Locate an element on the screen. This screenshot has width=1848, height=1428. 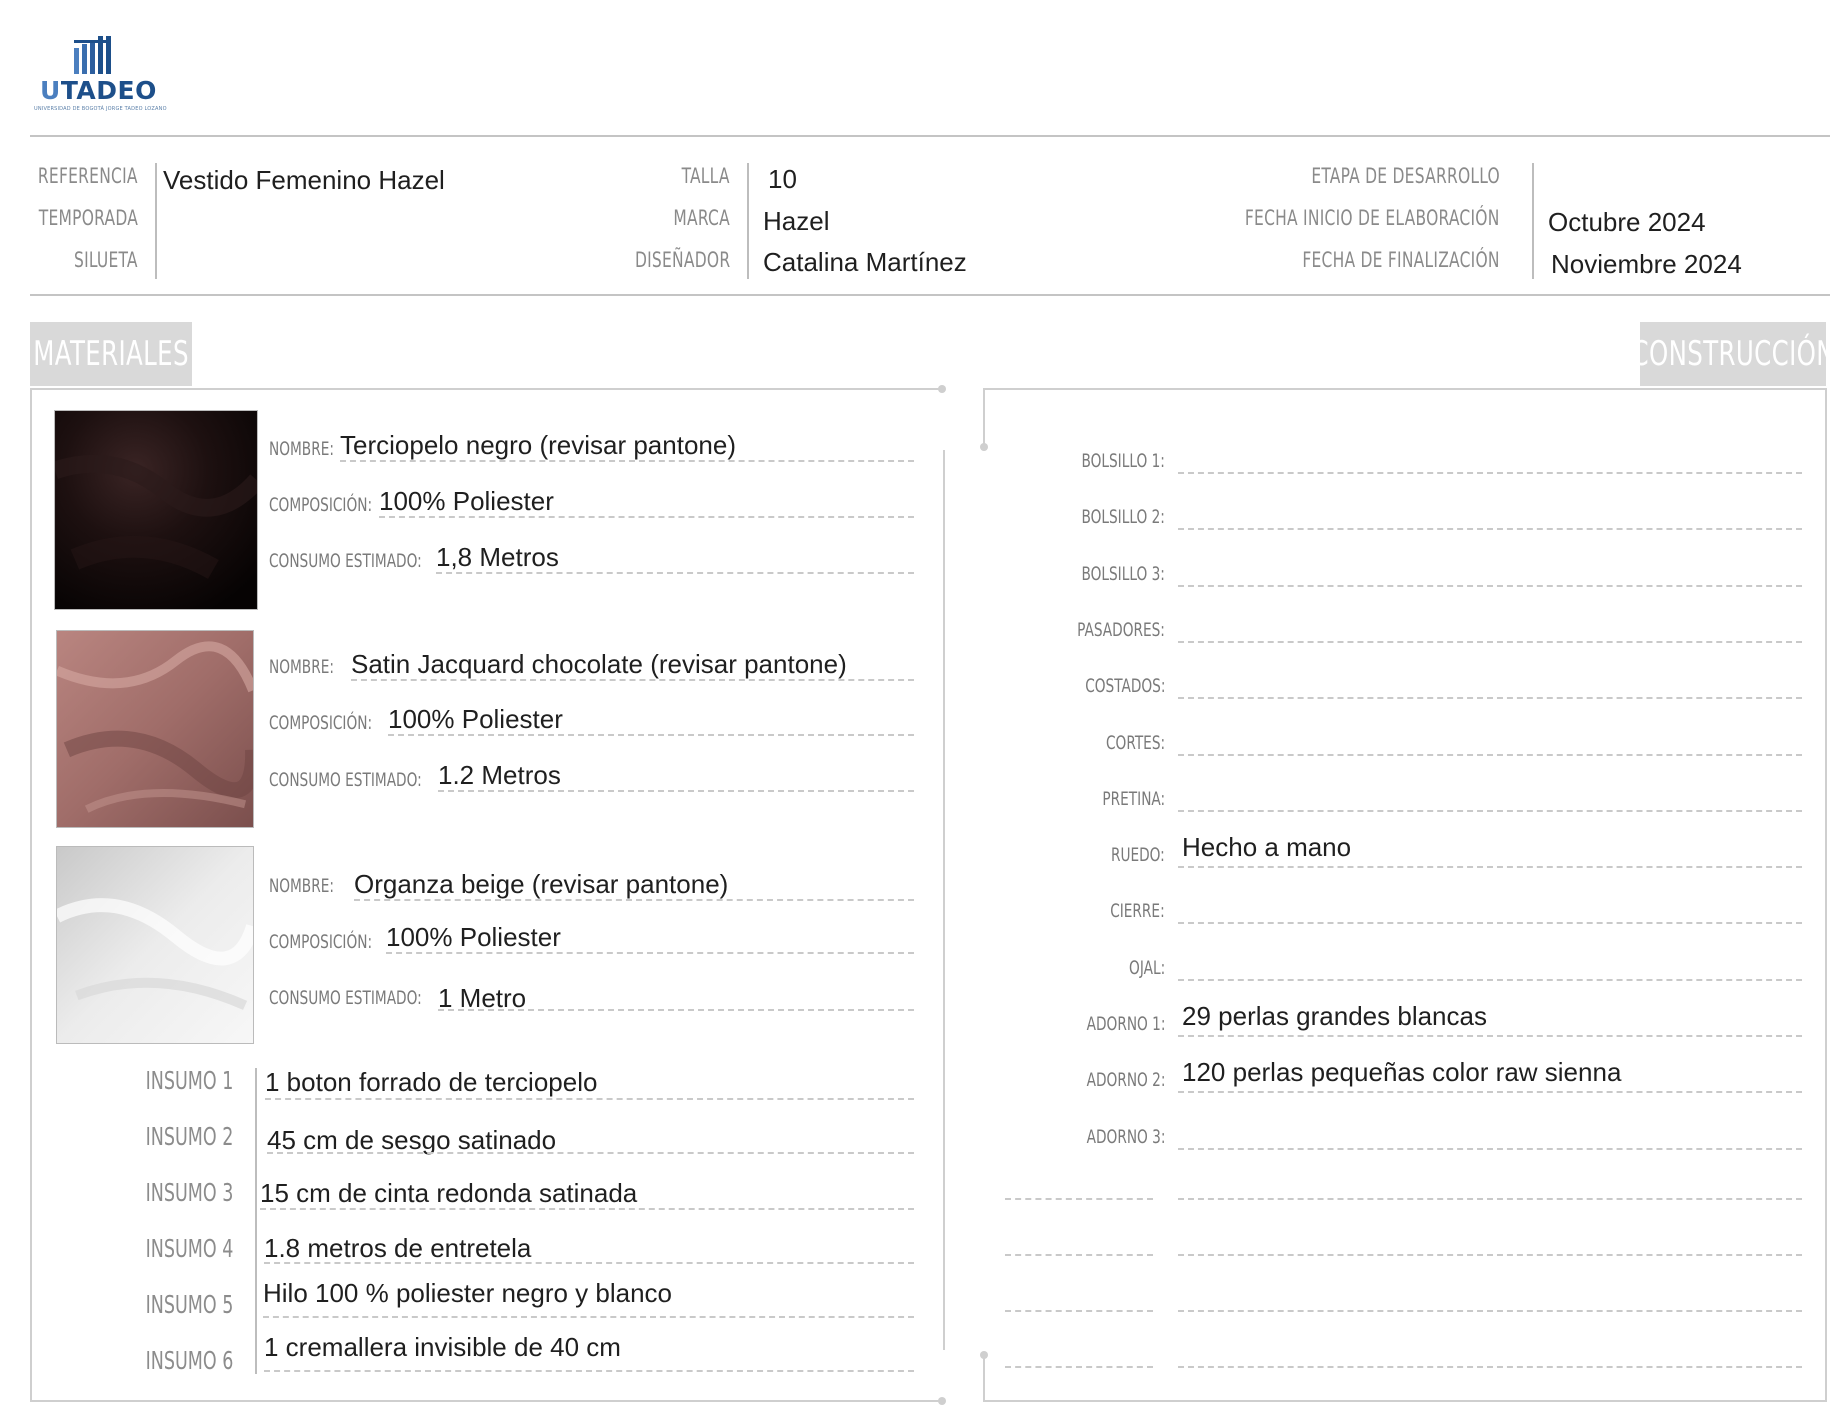
etapa-label: ETAPA DE DESARROLLO is located at coordinates (1405, 176).